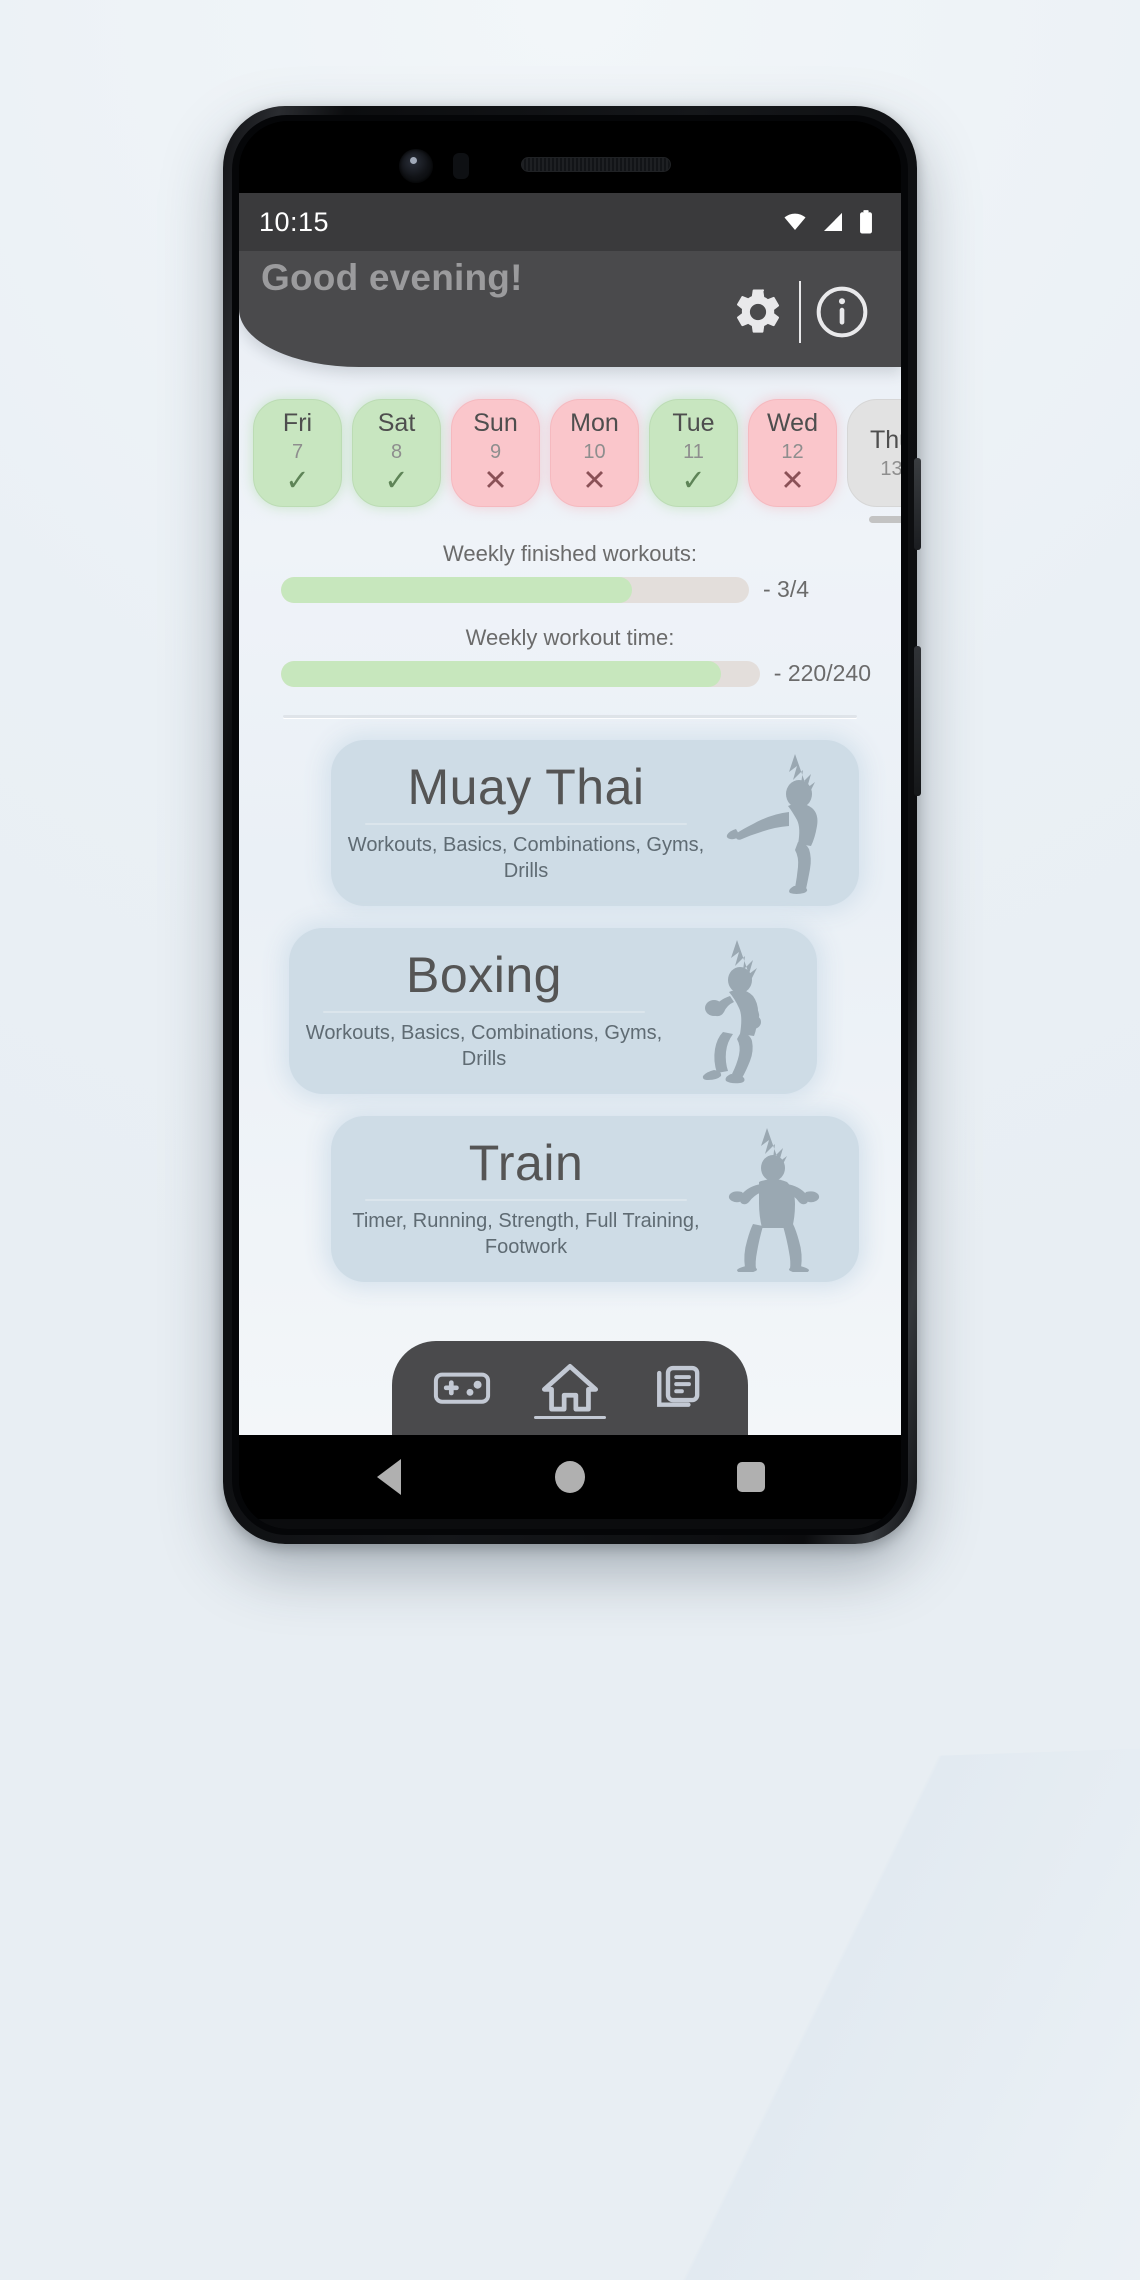 This screenshot has height=2280, width=1140. I want to click on day-number: 9, so click(495, 451).